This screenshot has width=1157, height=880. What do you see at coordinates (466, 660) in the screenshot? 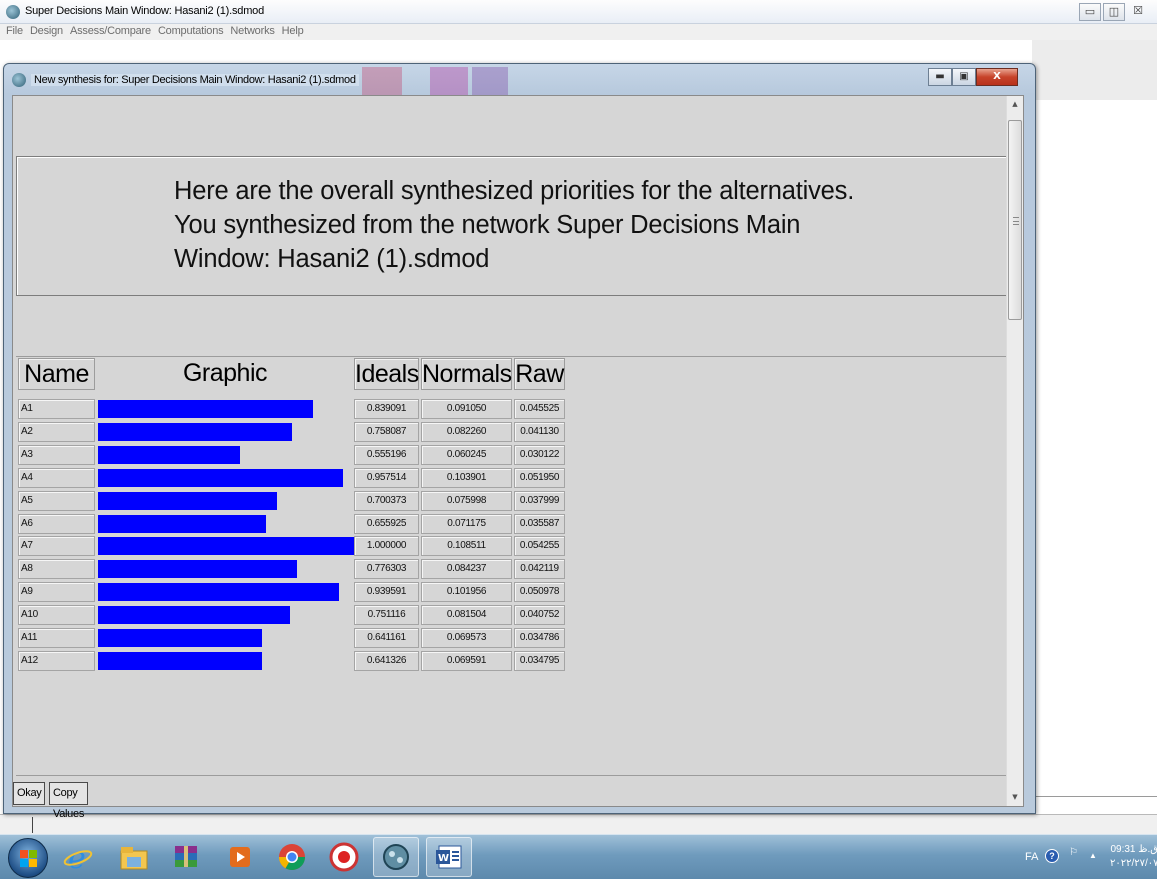
I see `normal-value: 0.069591` at bounding box center [466, 660].